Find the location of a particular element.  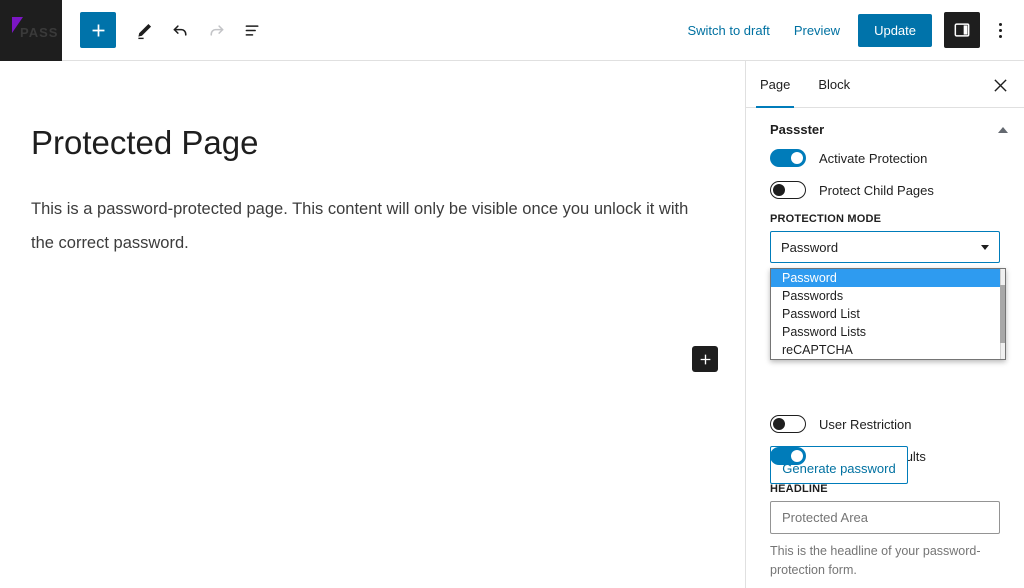

list-view-button is located at coordinates (252, 30).